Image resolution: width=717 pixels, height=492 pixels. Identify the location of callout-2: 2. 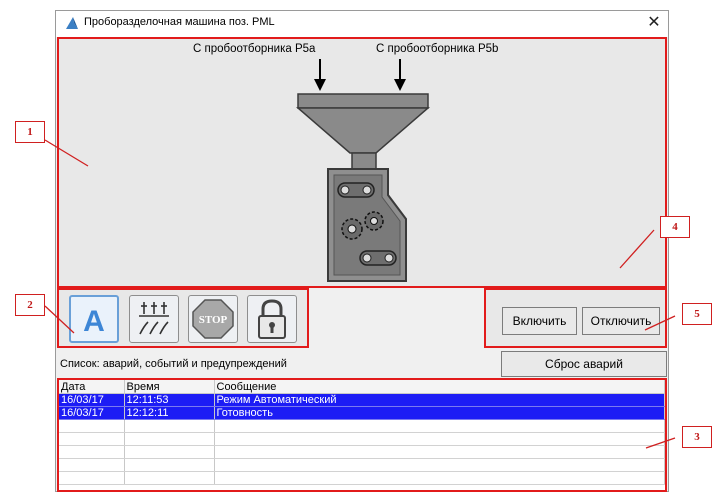
(30, 305).